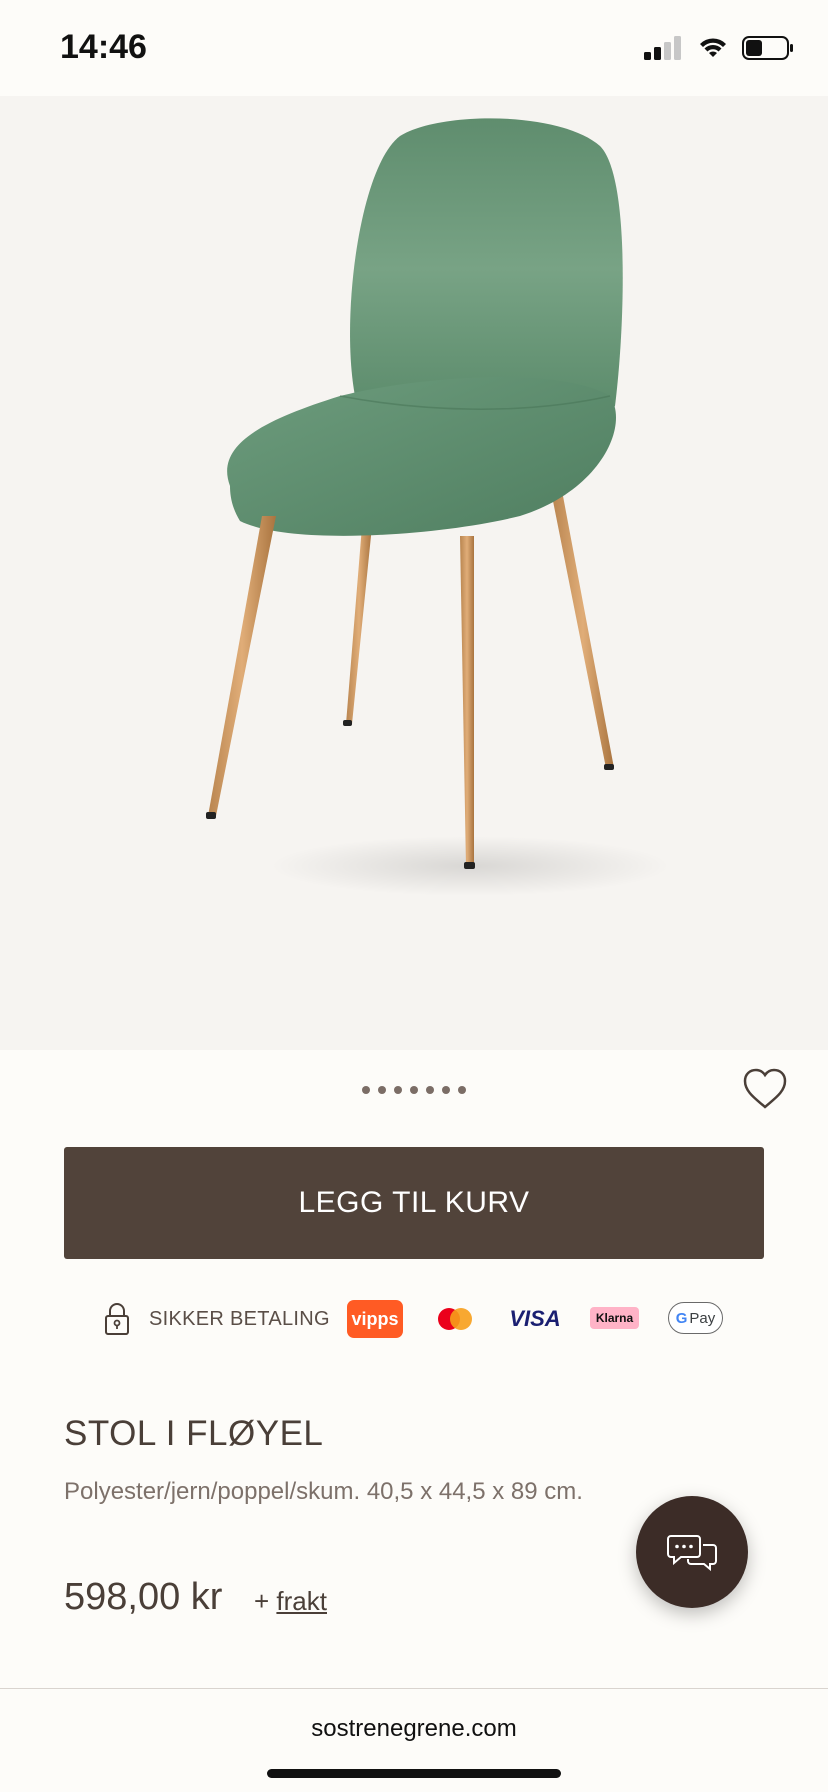 This screenshot has width=828, height=1792. I want to click on chat-icon, so click(692, 1553).